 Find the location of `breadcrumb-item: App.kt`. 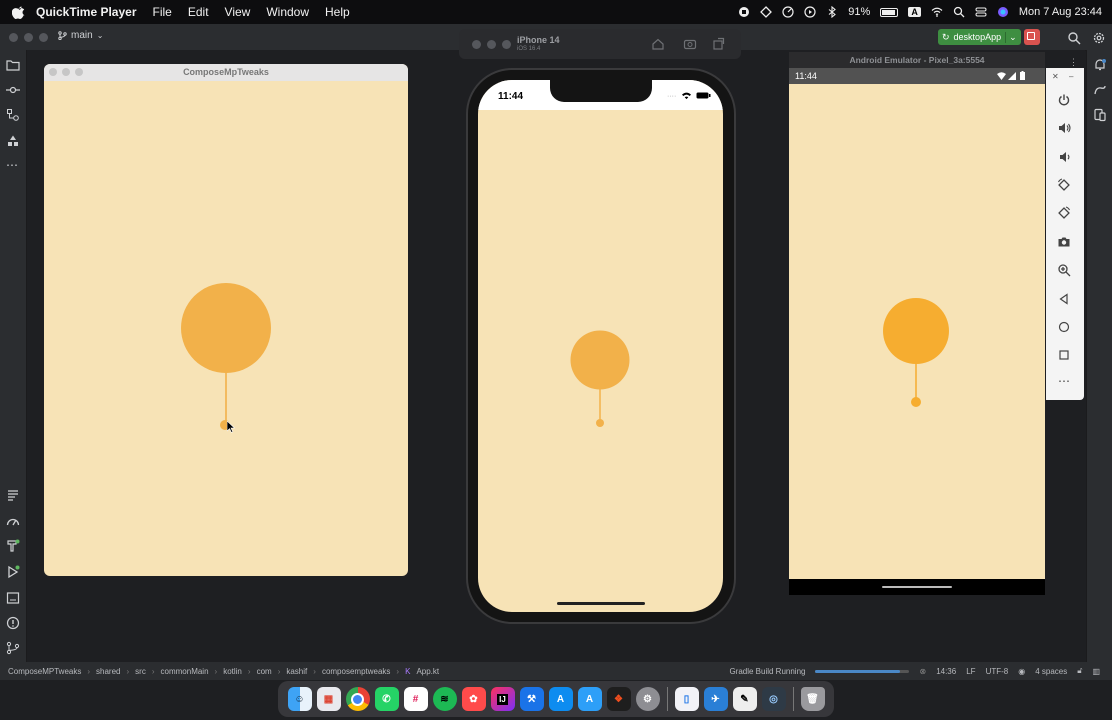

breadcrumb-item: App.kt is located at coordinates (427, 671).